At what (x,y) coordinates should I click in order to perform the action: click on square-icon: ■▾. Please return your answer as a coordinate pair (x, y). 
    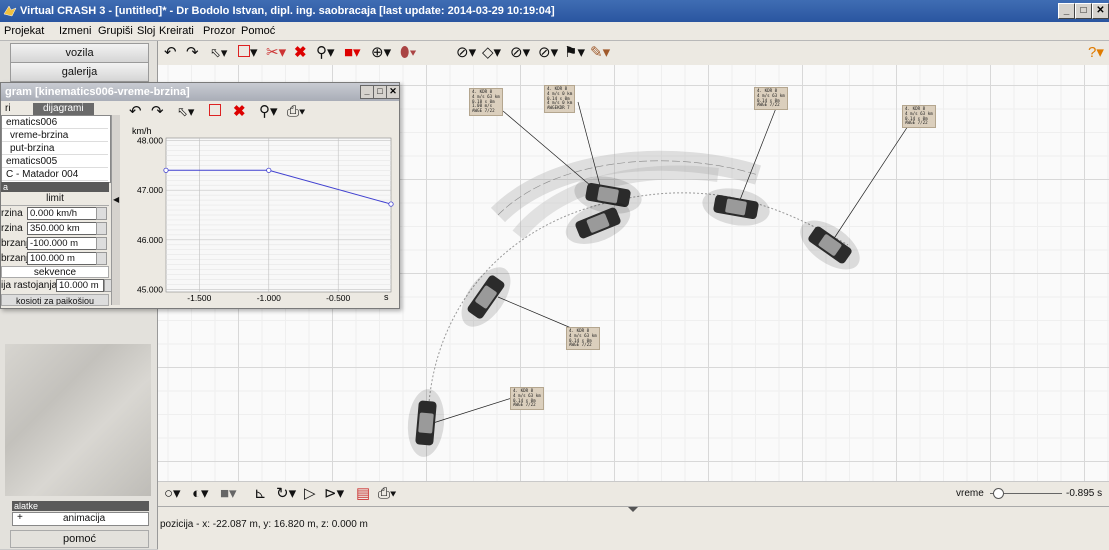
    Looking at the image, I should click on (228, 494).